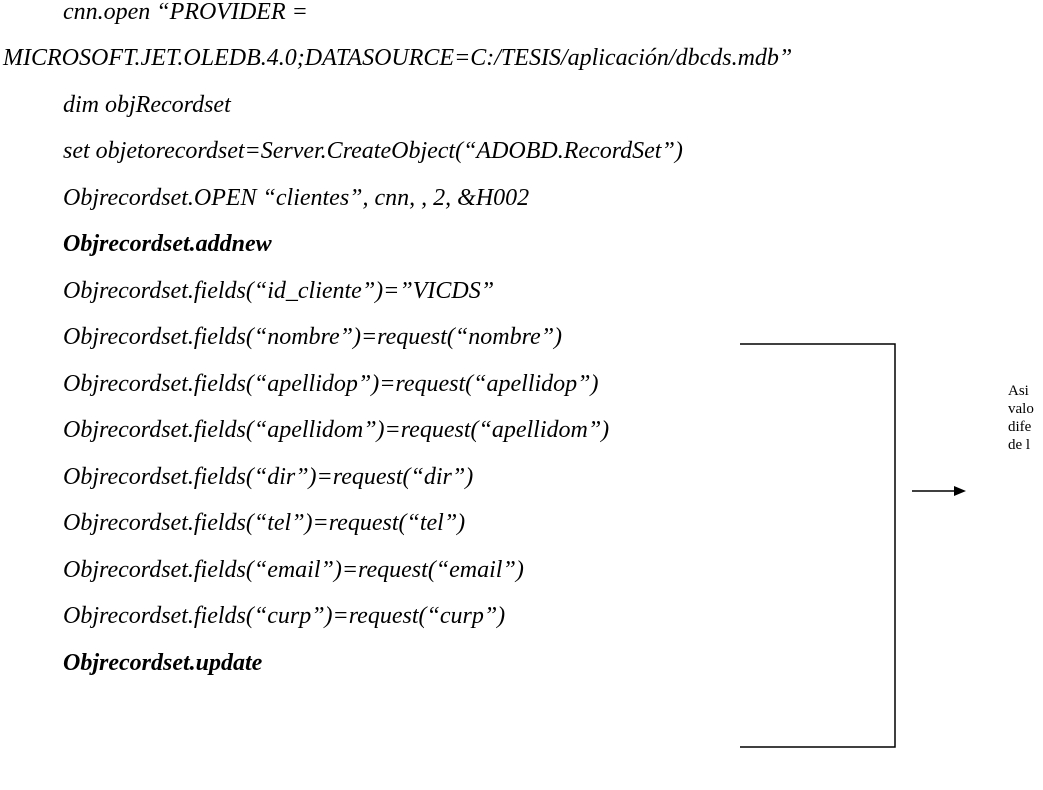  What do you see at coordinates (960, 491) in the screenshot?
I see `arrow-head-icon` at bounding box center [960, 491].